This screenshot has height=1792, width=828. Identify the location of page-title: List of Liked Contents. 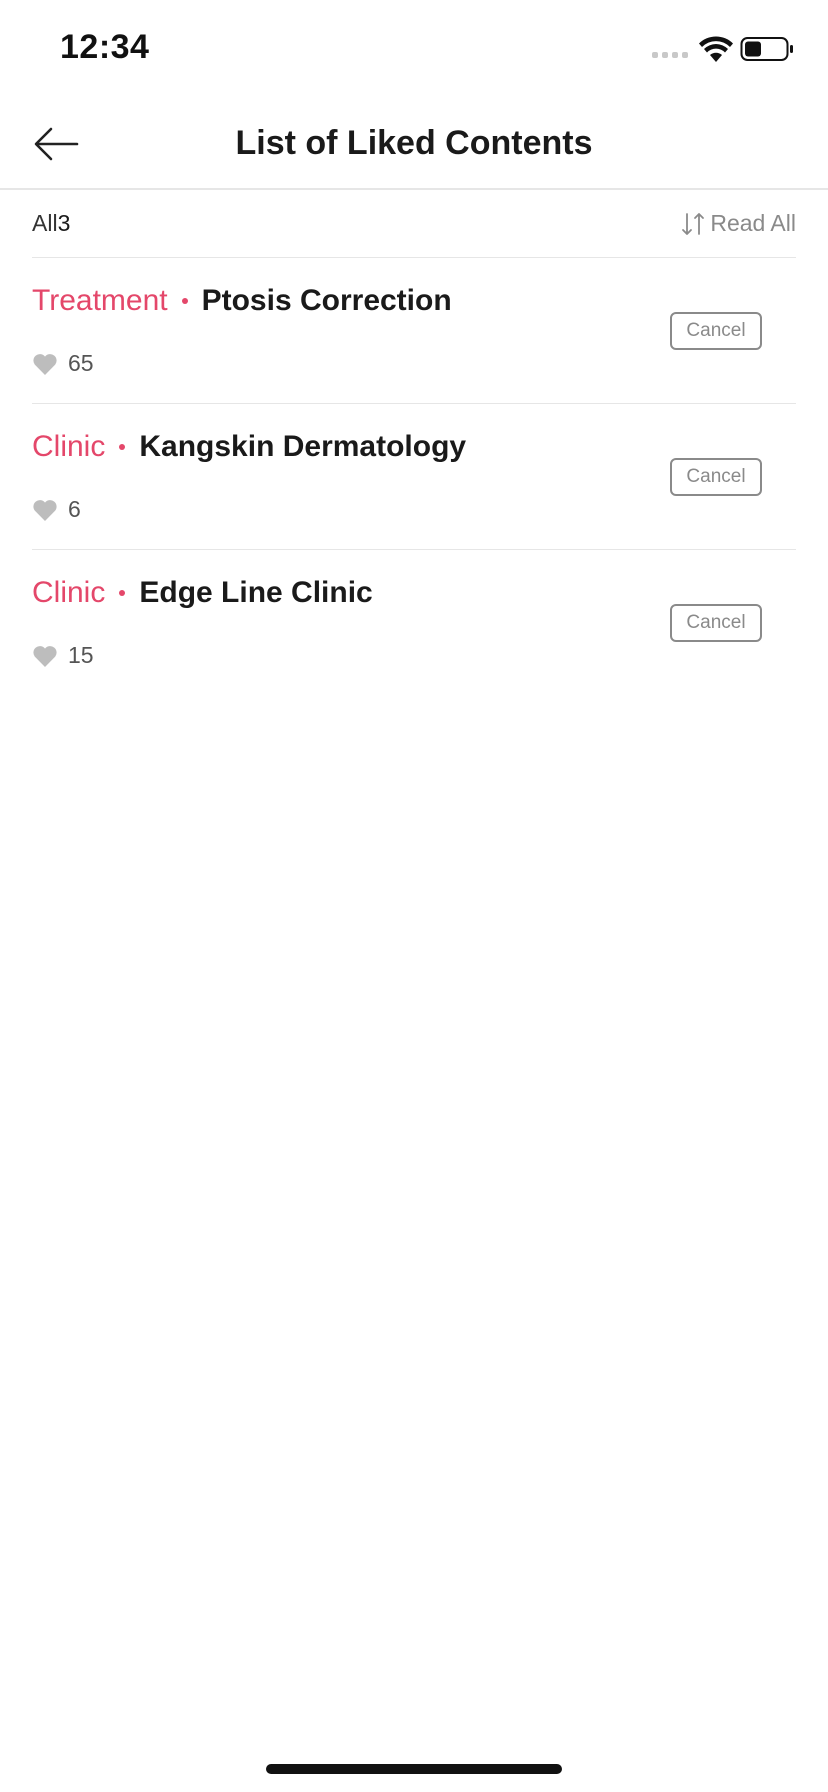
(414, 143).